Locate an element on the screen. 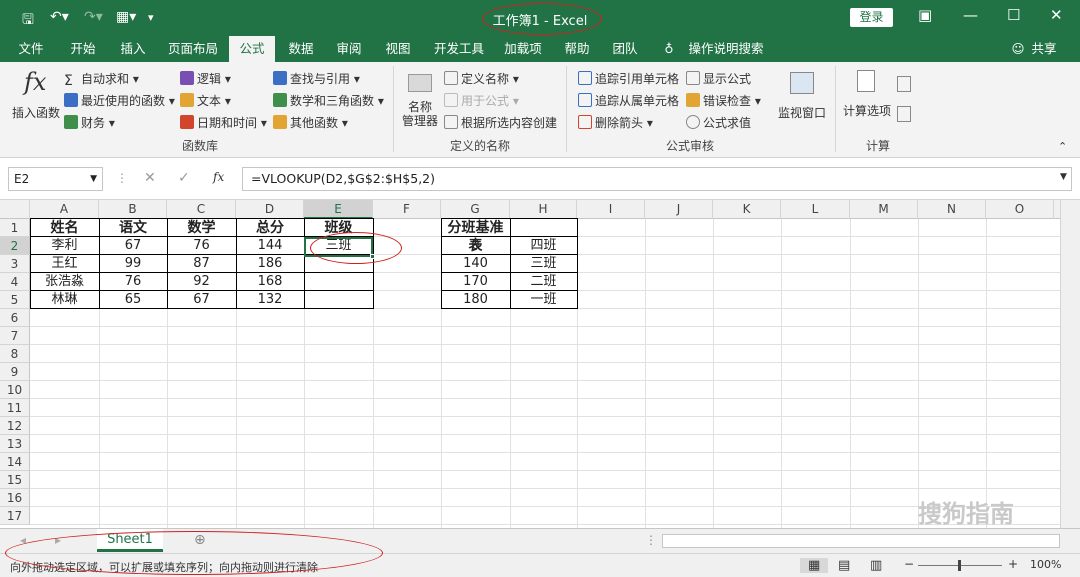 The image size is (1080, 577). trace-dependents-button: 追踪从属单元格 is located at coordinates (628, 100).